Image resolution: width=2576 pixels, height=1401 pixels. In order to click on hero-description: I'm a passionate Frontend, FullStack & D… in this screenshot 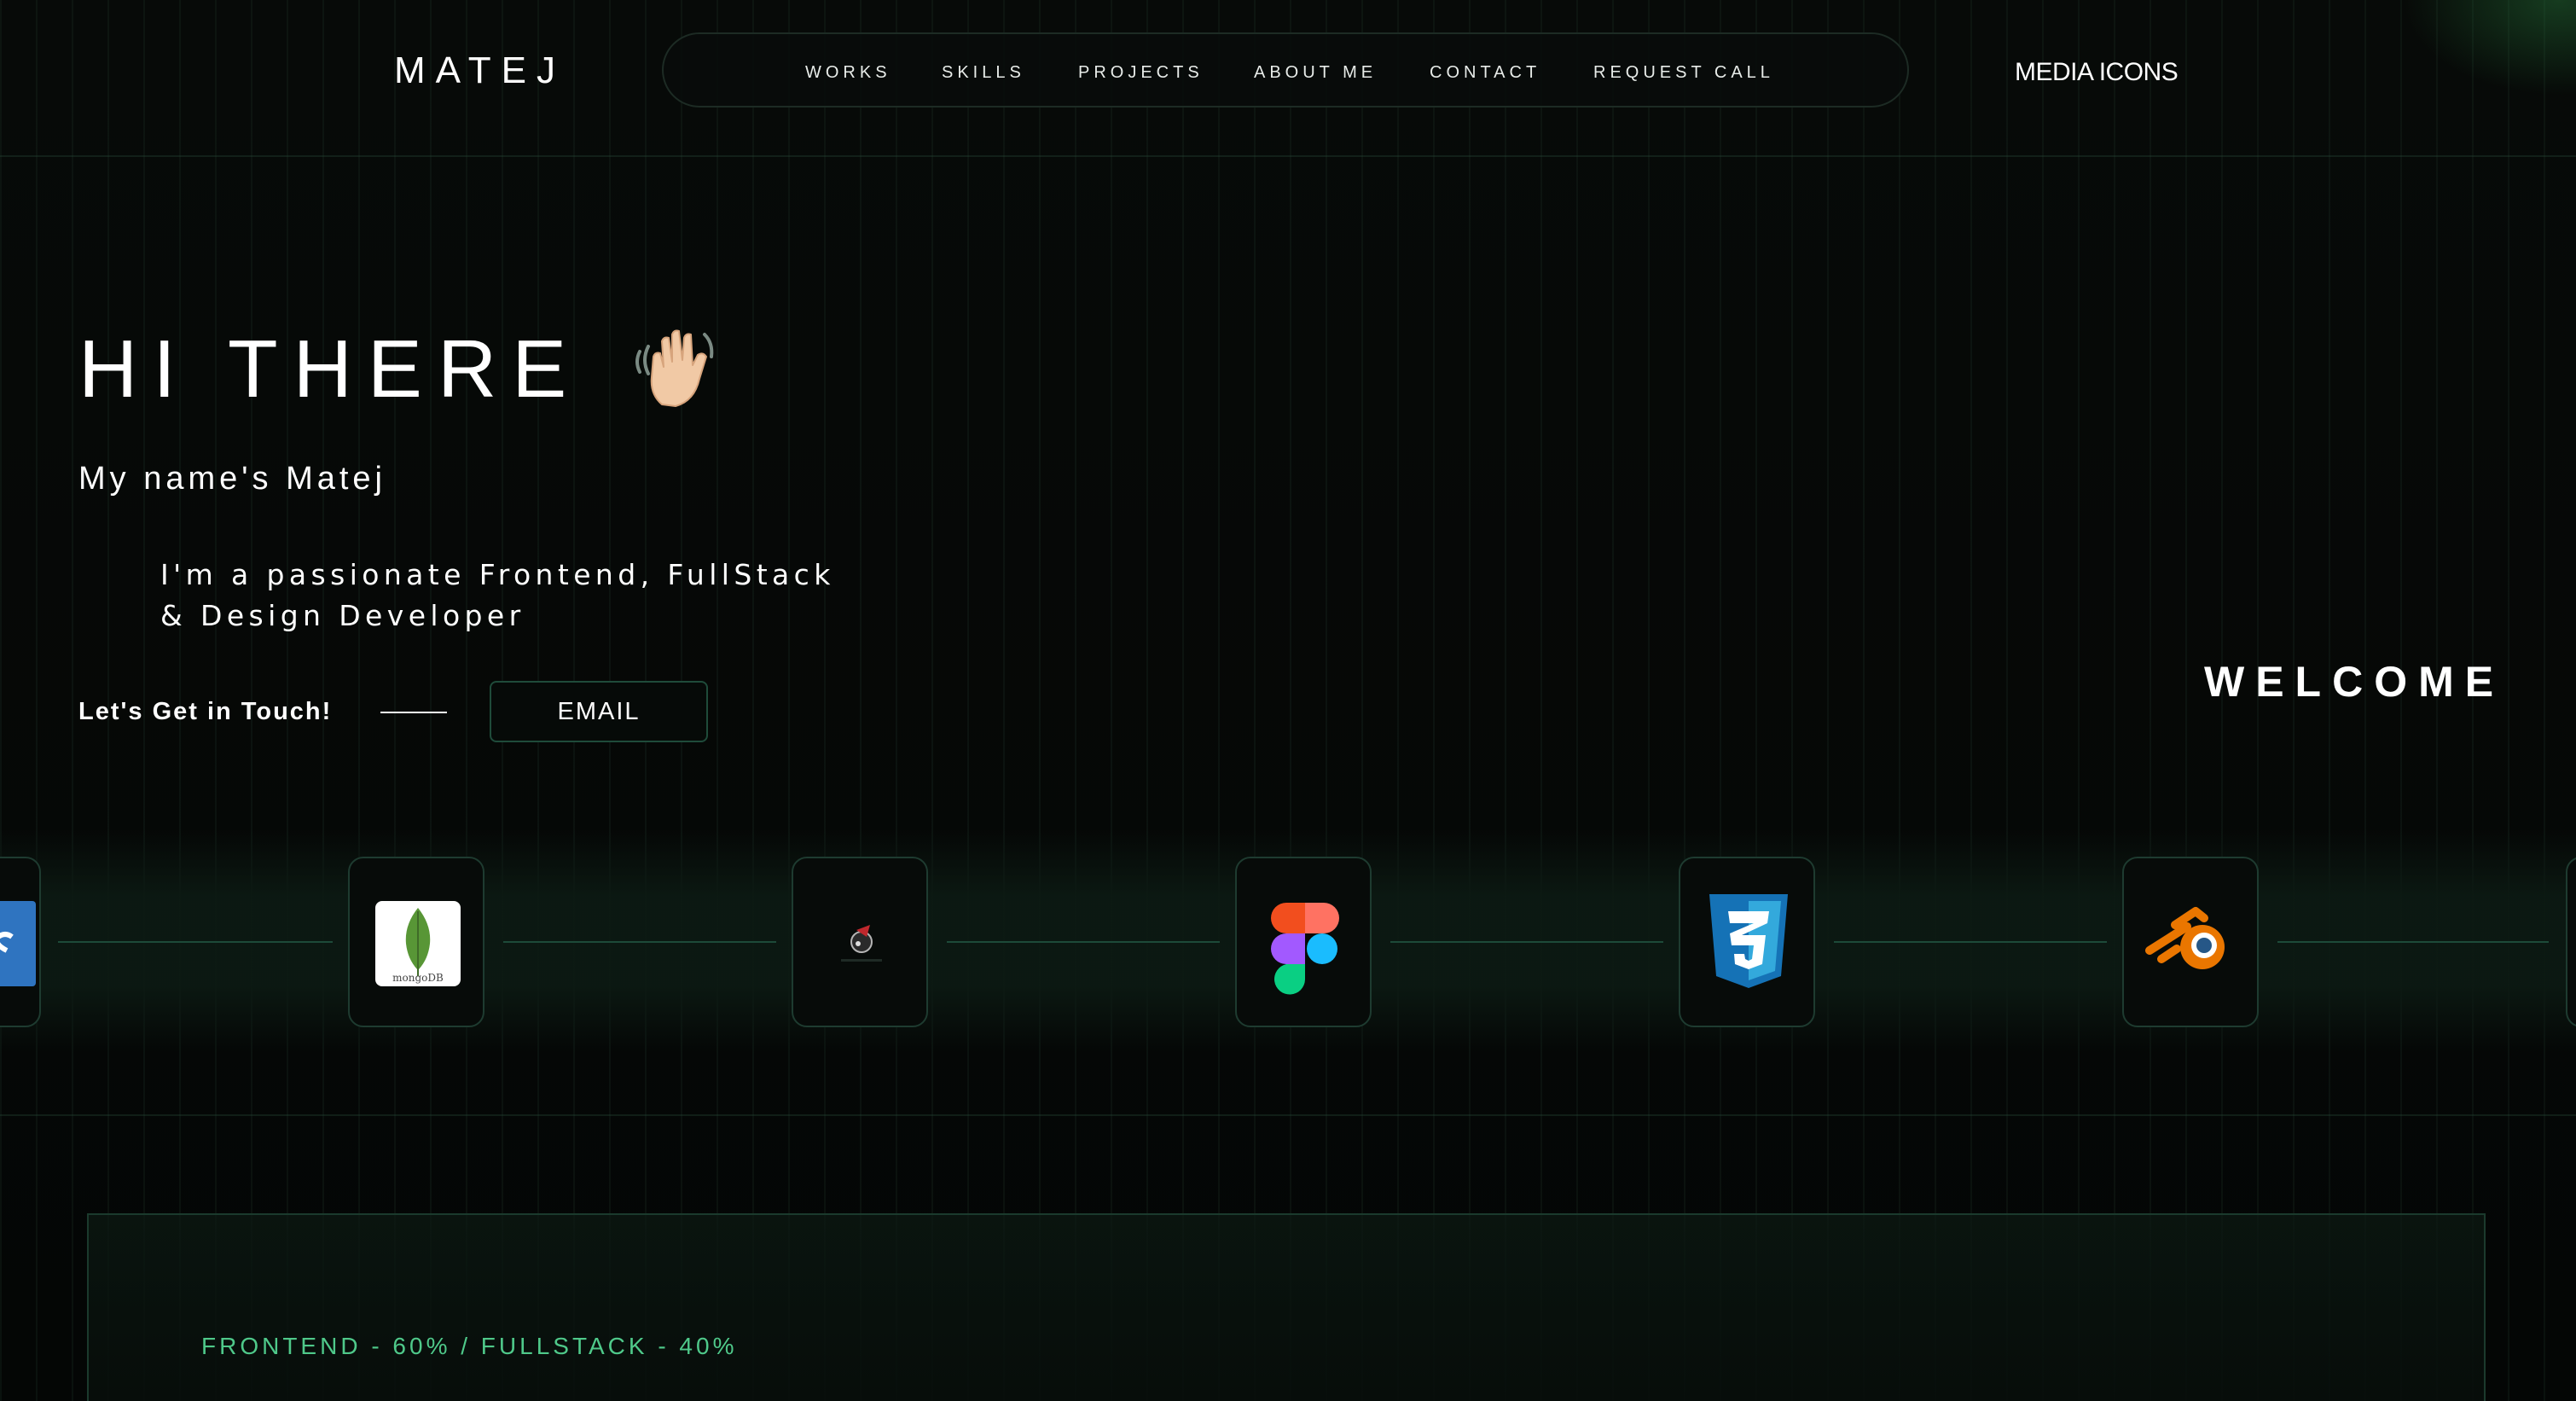, I will do `click(497, 596)`.